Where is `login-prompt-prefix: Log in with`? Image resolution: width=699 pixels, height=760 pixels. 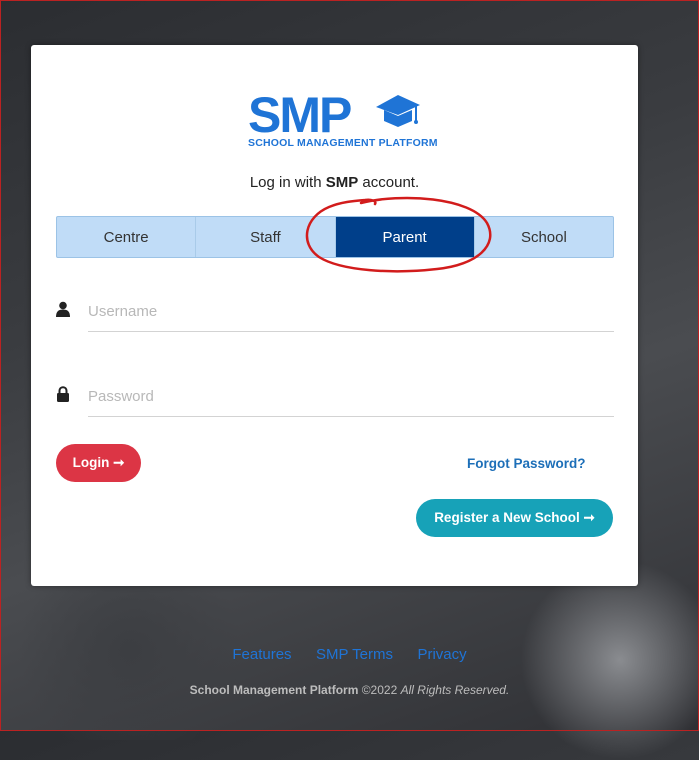 login-prompt-prefix: Log in with is located at coordinates (285, 182).